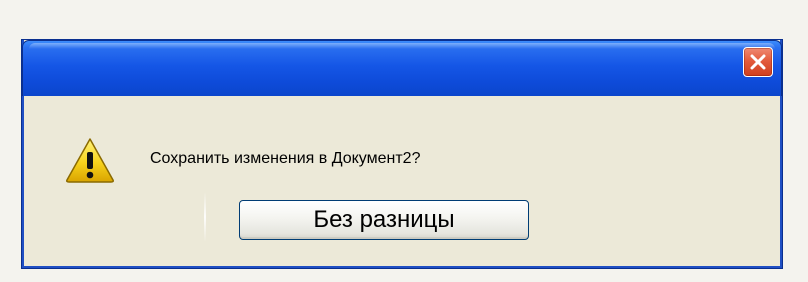 The height and width of the screenshot is (282, 808). Describe the element at coordinates (402, 46) in the screenshot. I see `titlebar-highlight` at that location.